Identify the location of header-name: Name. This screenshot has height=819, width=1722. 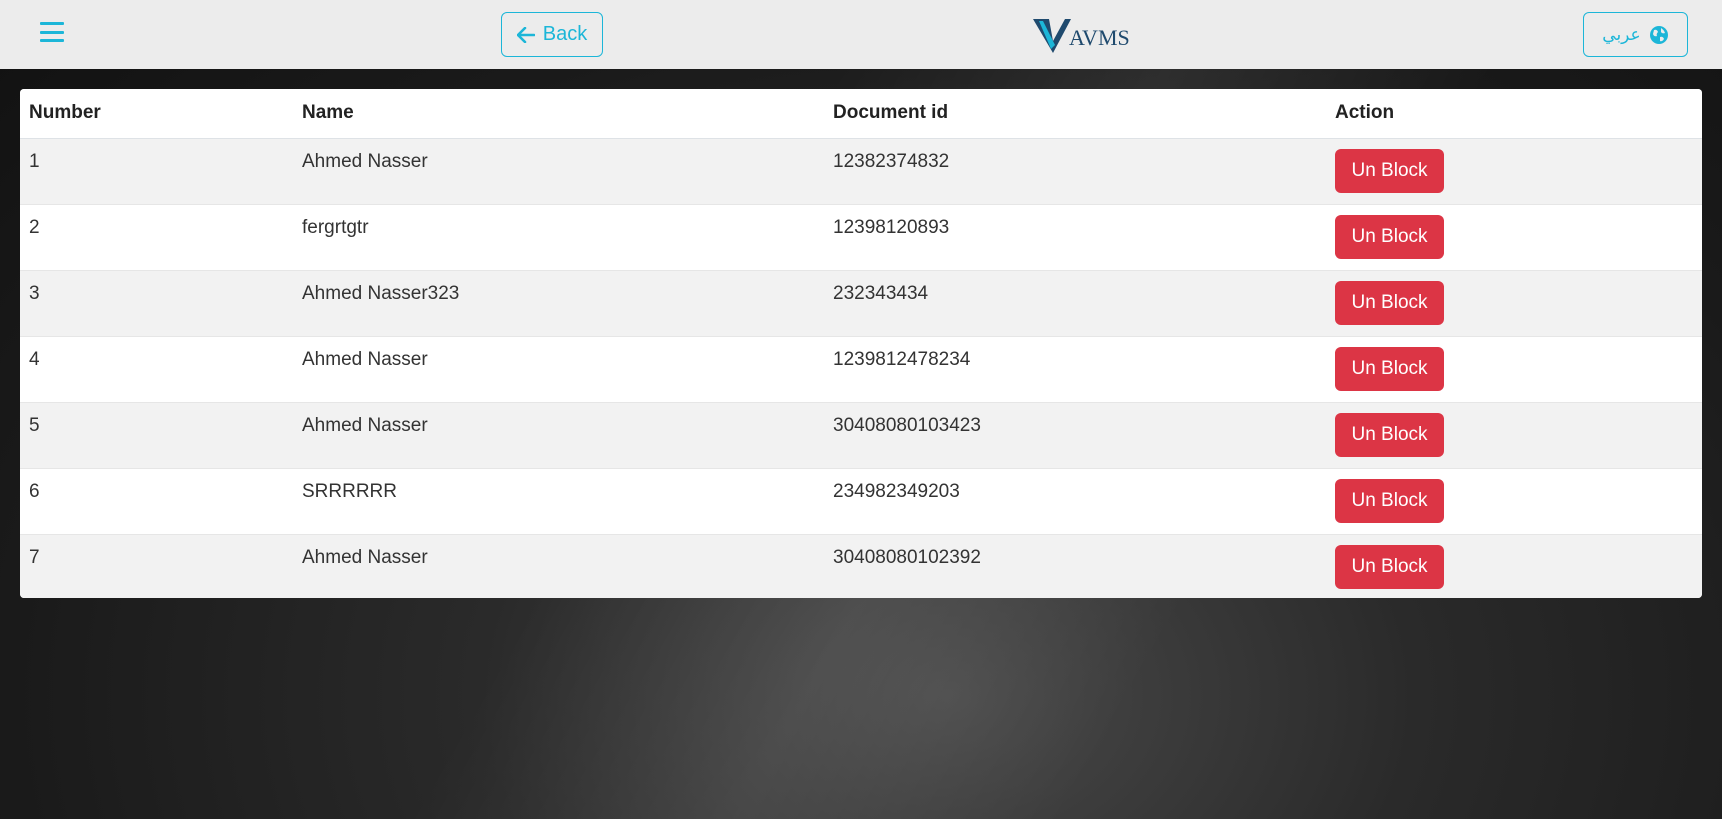
(558, 114).